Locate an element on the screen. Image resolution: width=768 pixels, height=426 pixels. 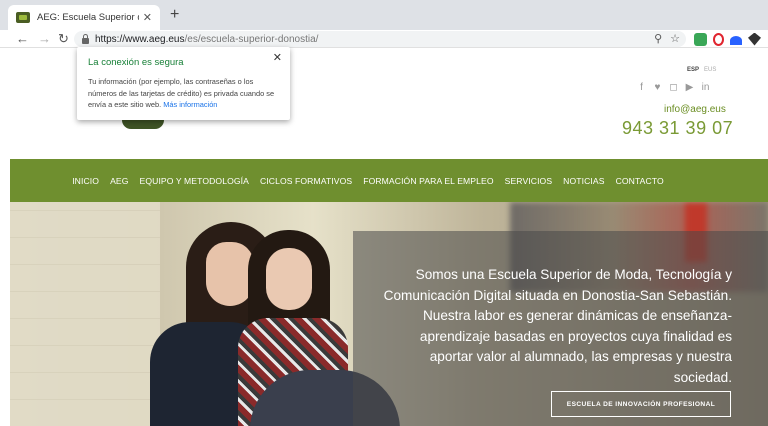
popup-title: La conexión es segura is located at coordinates (136, 62).